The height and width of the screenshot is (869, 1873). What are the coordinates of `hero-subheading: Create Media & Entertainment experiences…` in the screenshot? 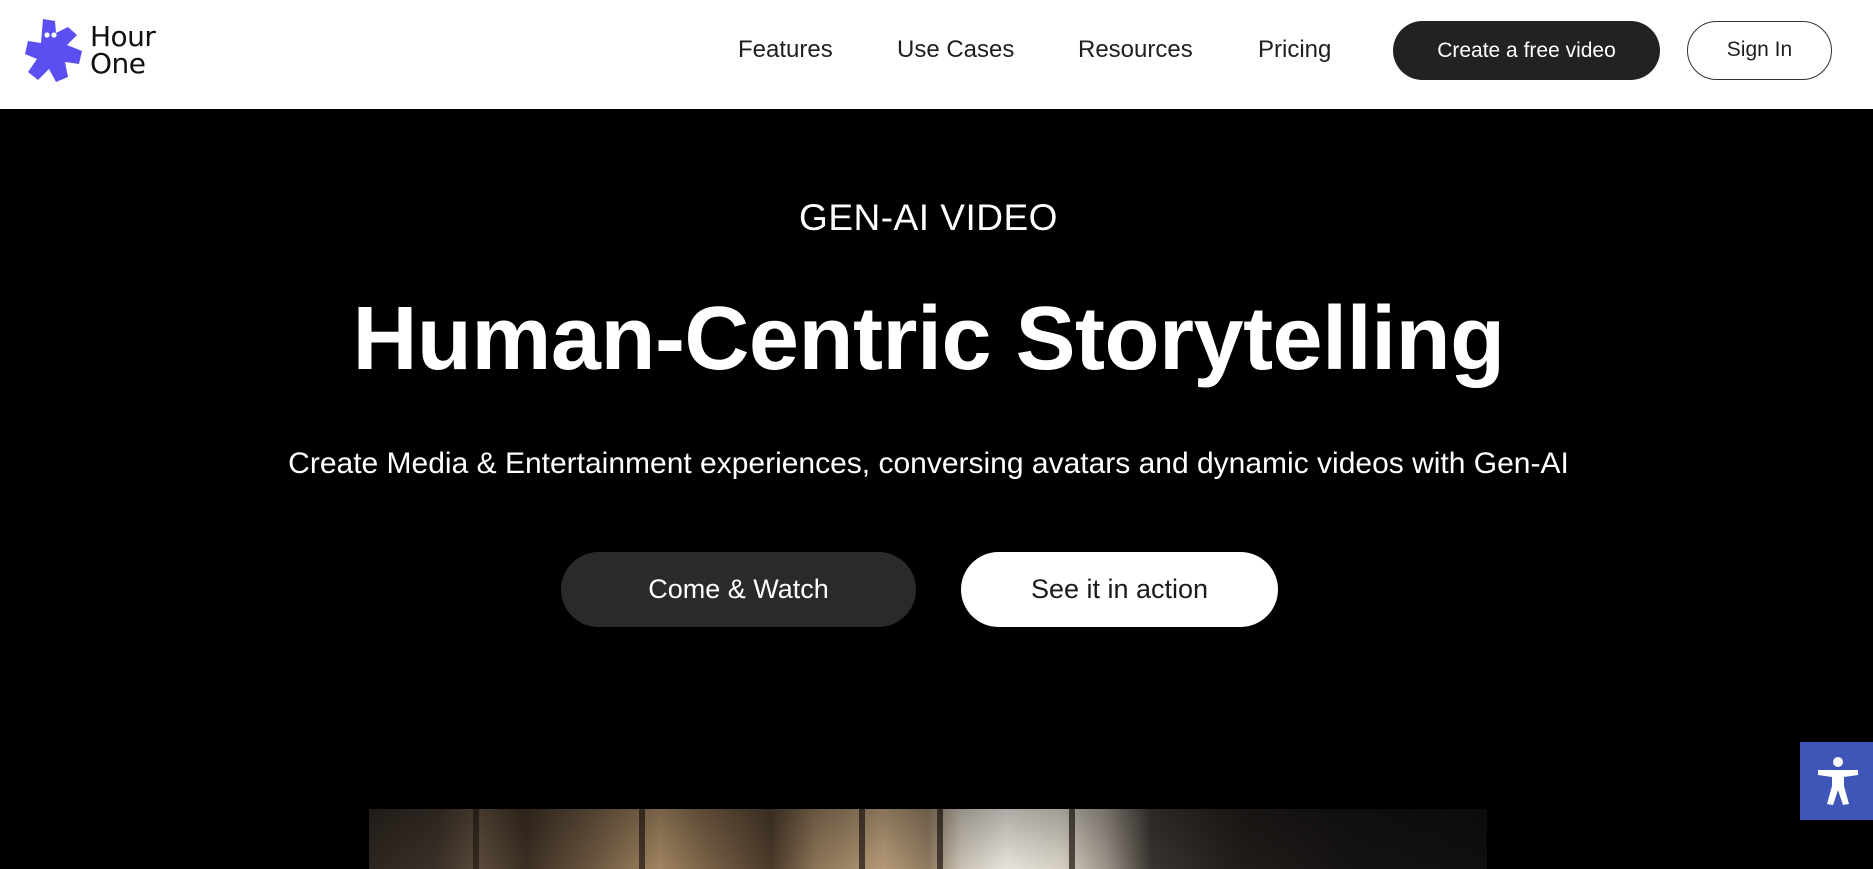 It's located at (928, 463).